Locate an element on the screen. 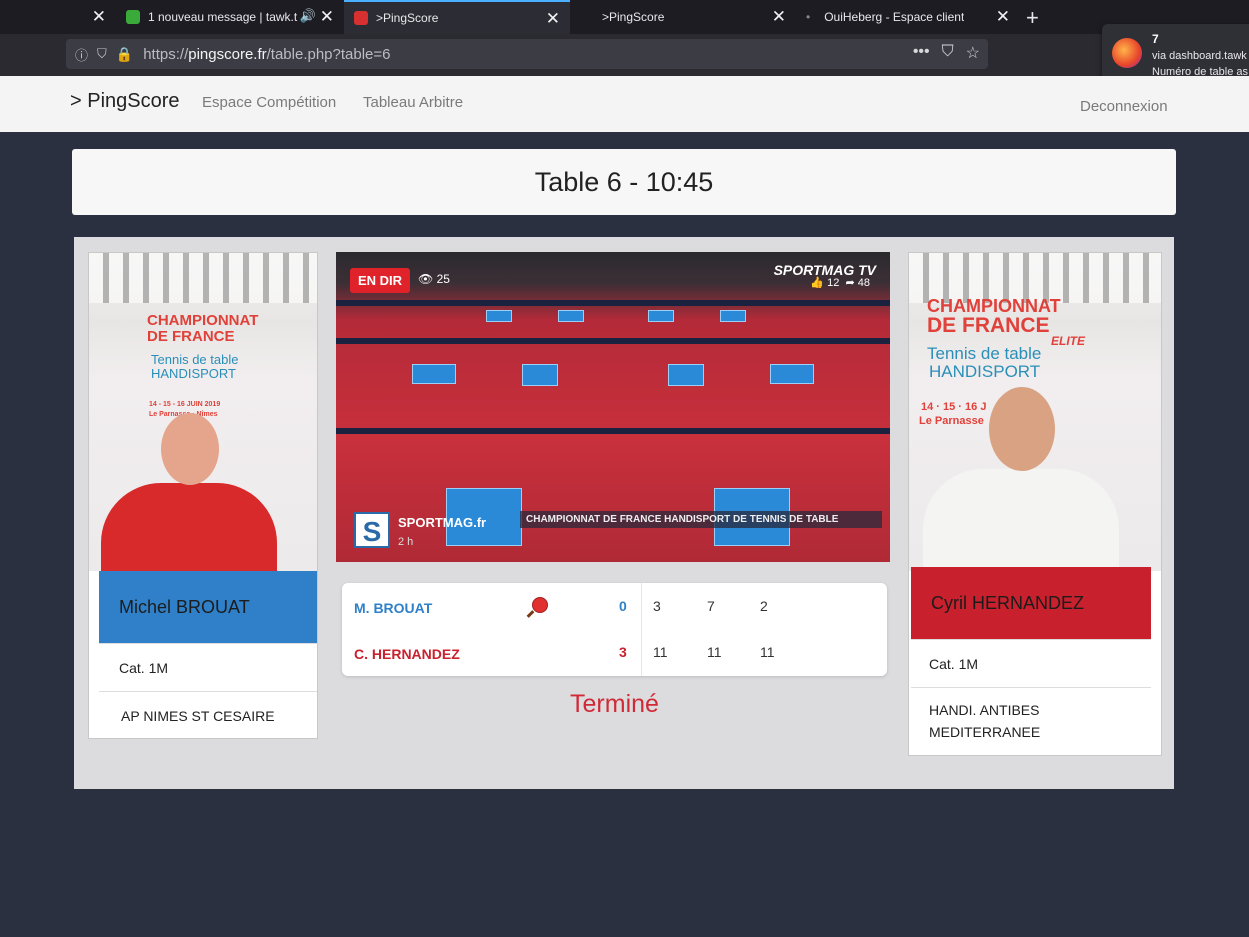  score-player1-game2: 7 is located at coordinates (711, 606).